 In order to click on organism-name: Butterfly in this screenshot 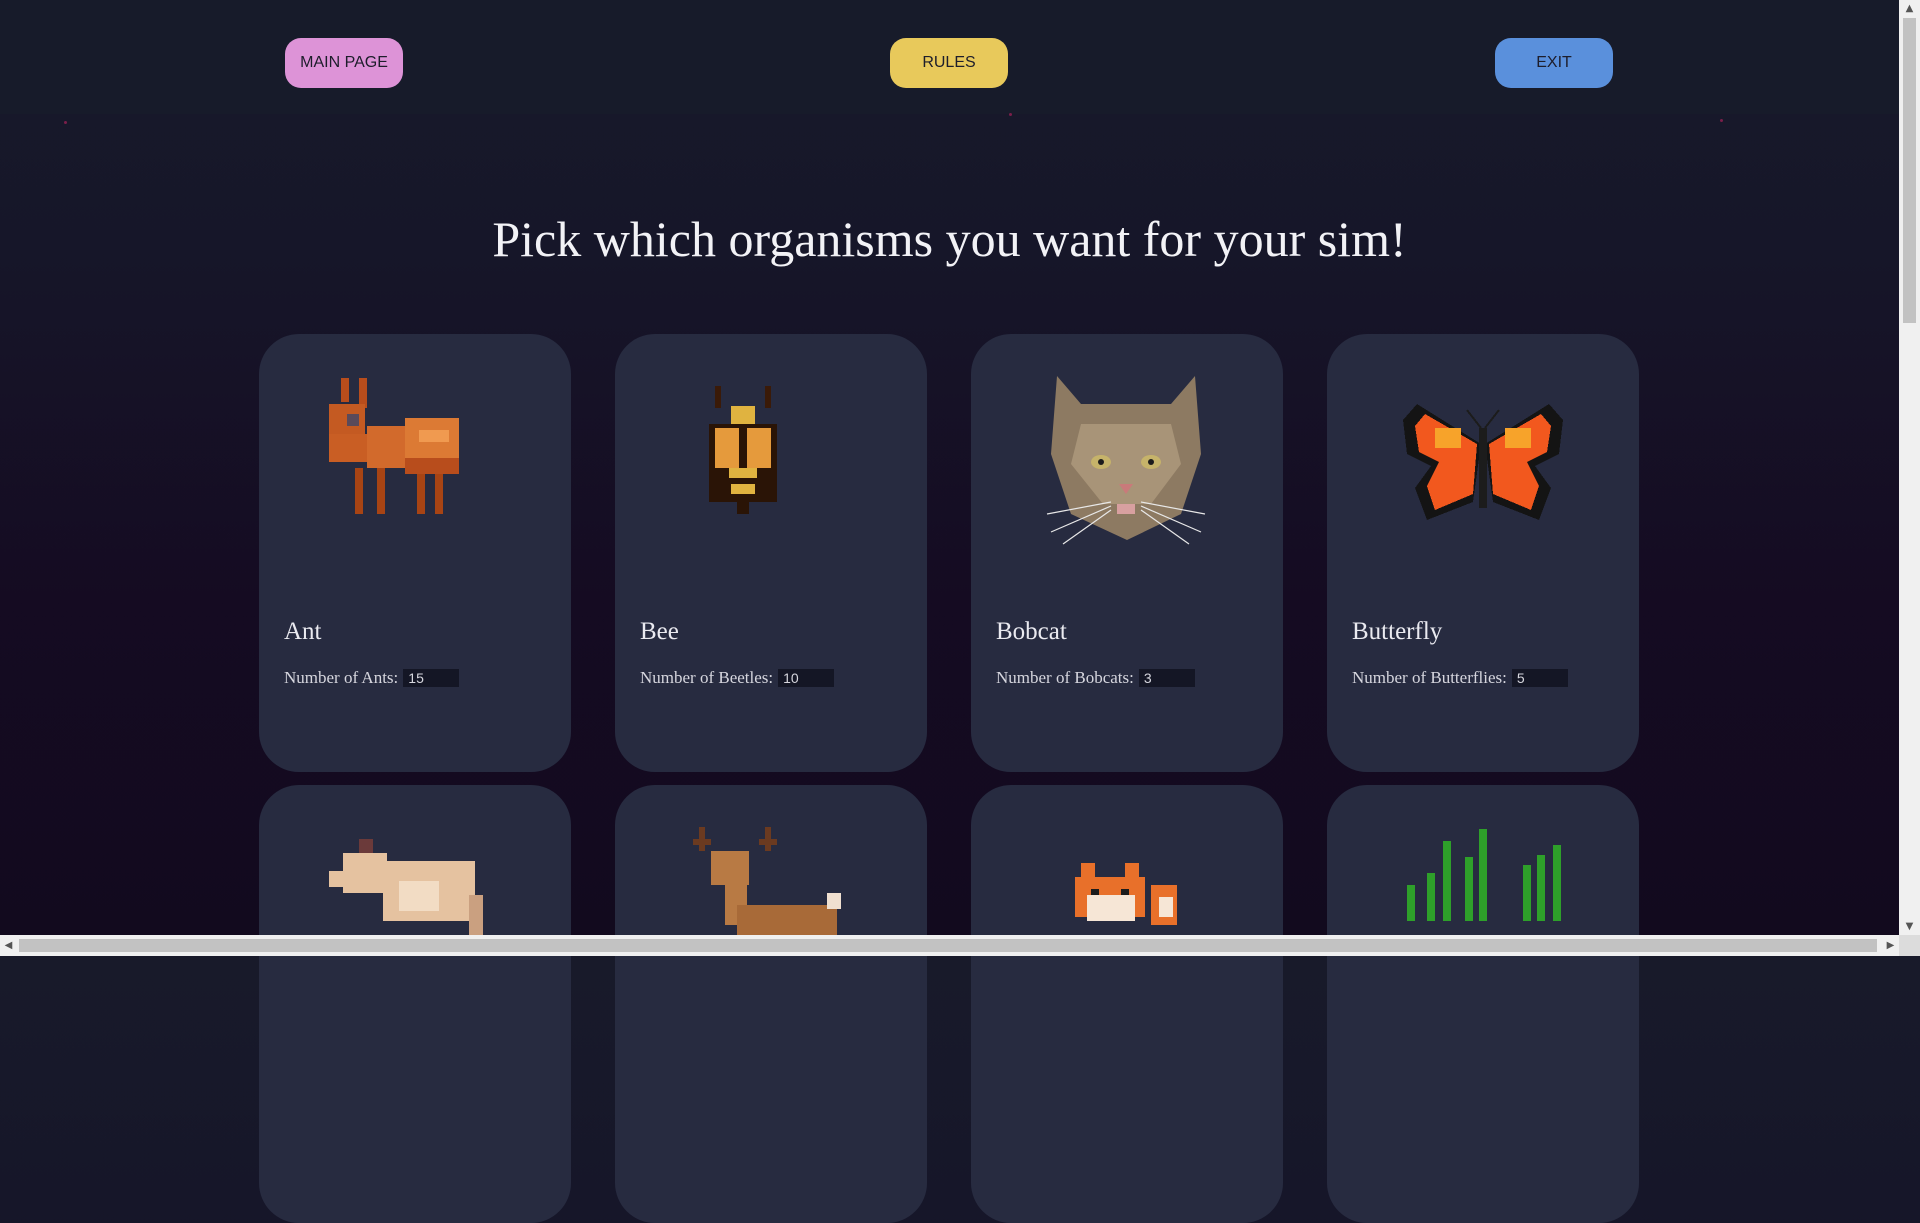, I will do `click(1397, 631)`.